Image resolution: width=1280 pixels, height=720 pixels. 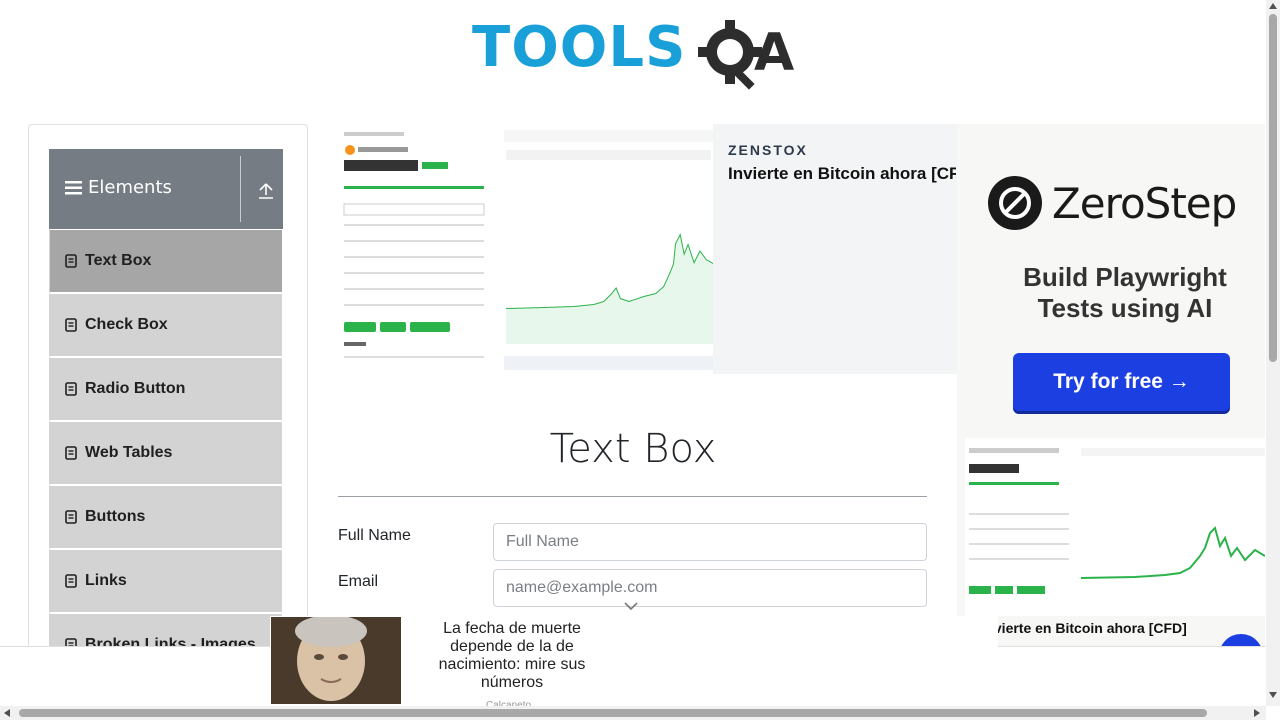 What do you see at coordinates (1144, 203) in the screenshot?
I see `zerostep-name: ZeroStep` at bounding box center [1144, 203].